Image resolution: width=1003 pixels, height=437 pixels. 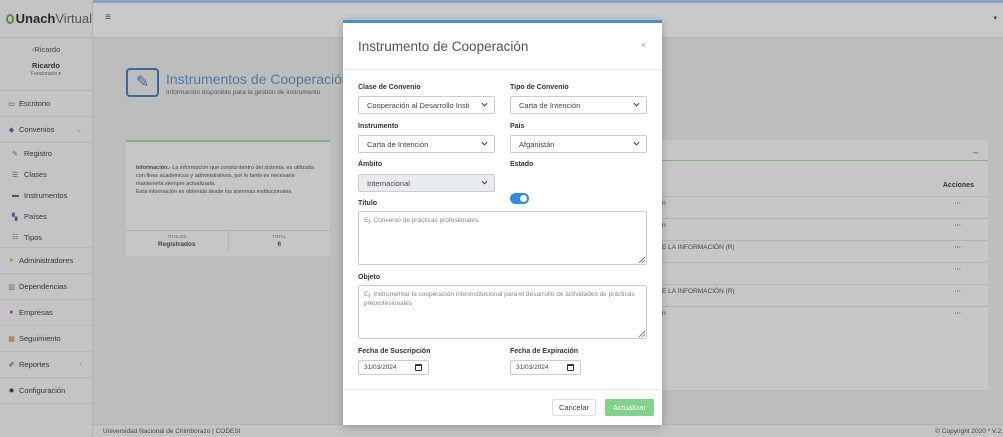 I want to click on table-row: E LA INFORMACIÓN (R) ···, so click(x=825, y=295).